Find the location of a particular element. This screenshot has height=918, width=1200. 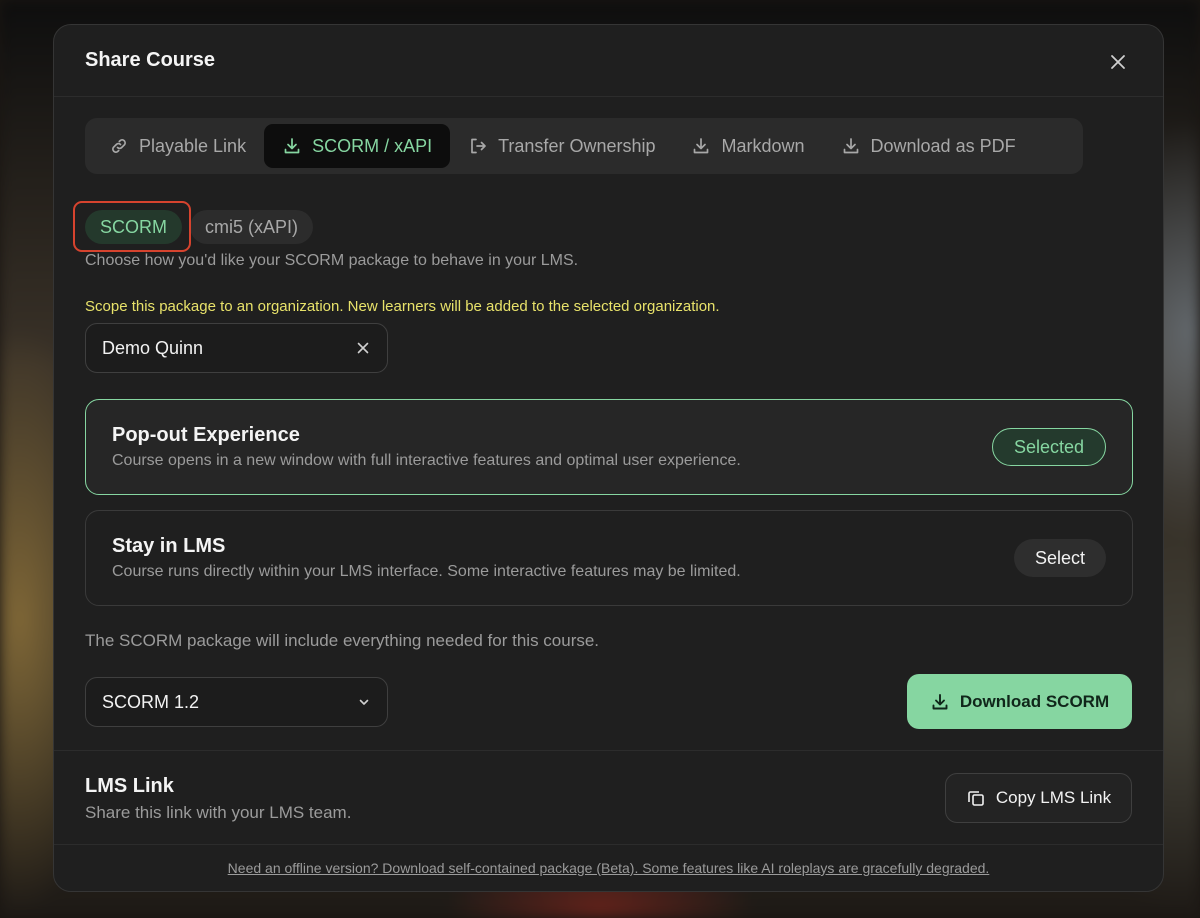

tab-playable-link: Playable Link is located at coordinates (177, 146).